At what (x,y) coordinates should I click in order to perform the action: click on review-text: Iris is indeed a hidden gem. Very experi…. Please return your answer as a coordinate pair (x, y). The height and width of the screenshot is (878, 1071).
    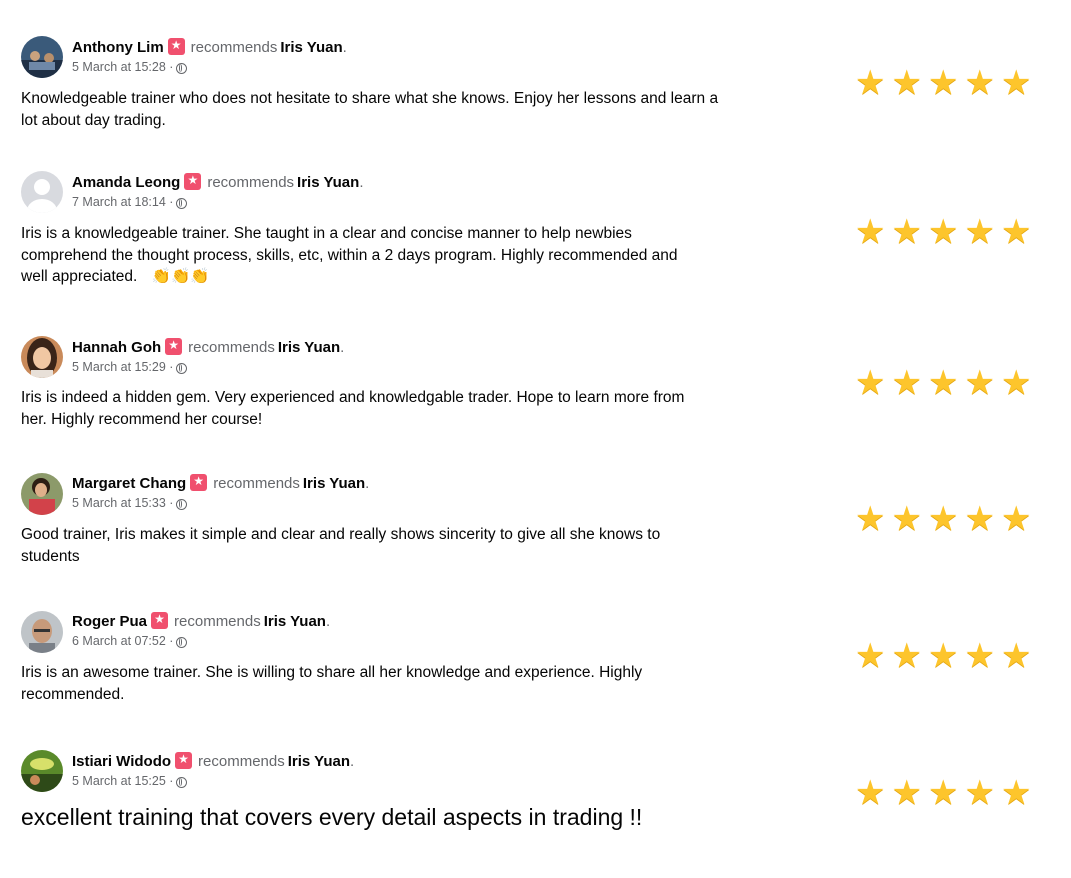
    Looking at the image, I should click on (353, 408).